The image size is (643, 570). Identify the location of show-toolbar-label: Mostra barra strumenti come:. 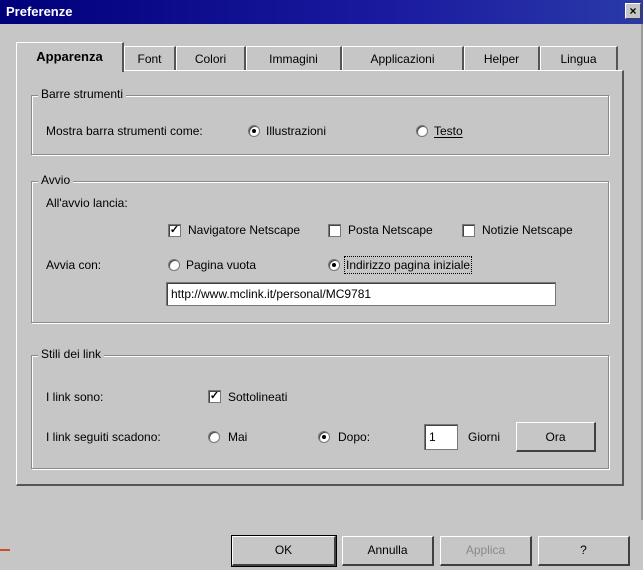
(124, 131).